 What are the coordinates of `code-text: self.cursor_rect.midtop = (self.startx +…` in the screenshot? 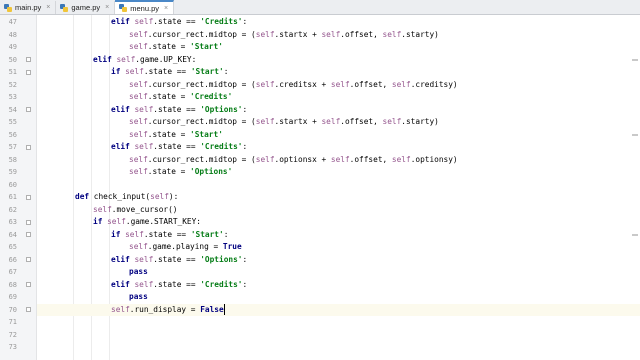 It's located at (284, 35).